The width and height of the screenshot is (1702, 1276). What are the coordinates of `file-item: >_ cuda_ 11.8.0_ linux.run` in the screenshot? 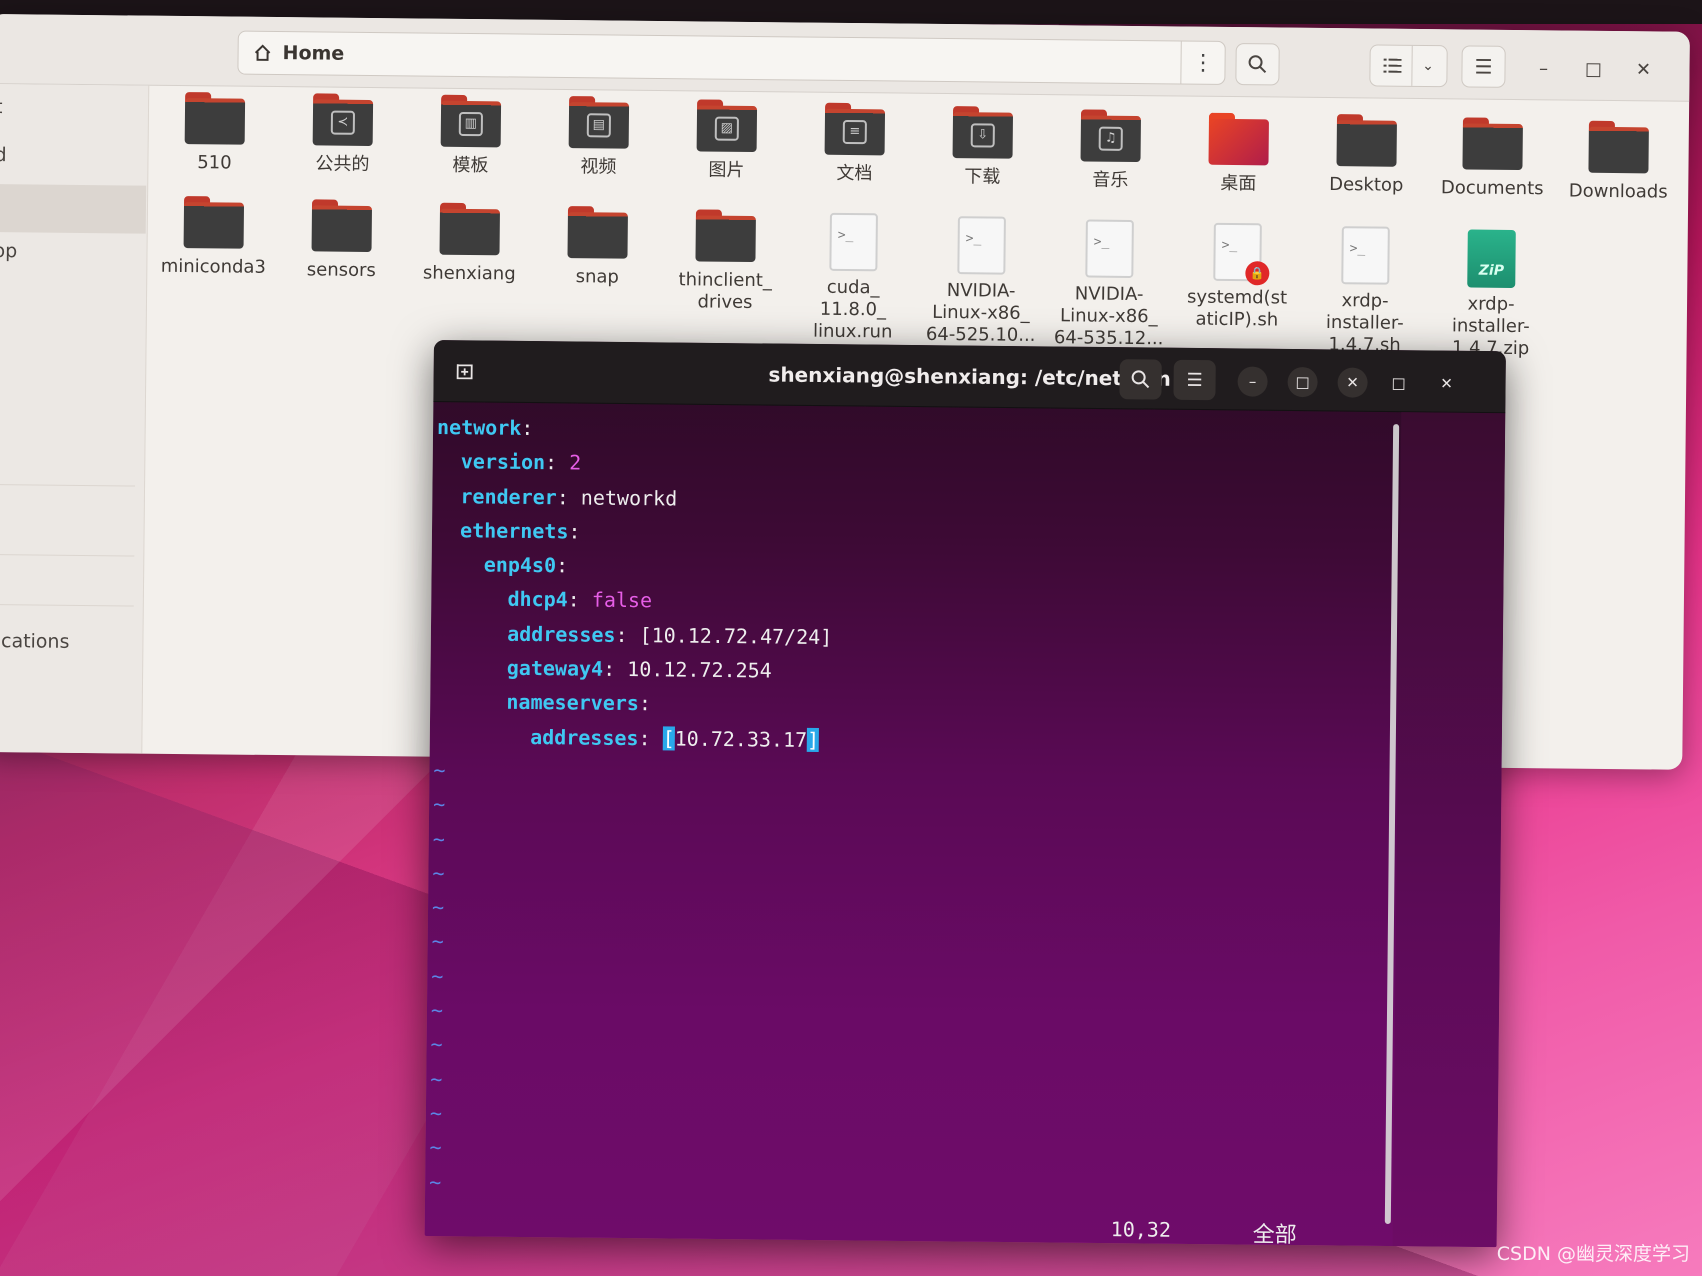 It's located at (853, 277).